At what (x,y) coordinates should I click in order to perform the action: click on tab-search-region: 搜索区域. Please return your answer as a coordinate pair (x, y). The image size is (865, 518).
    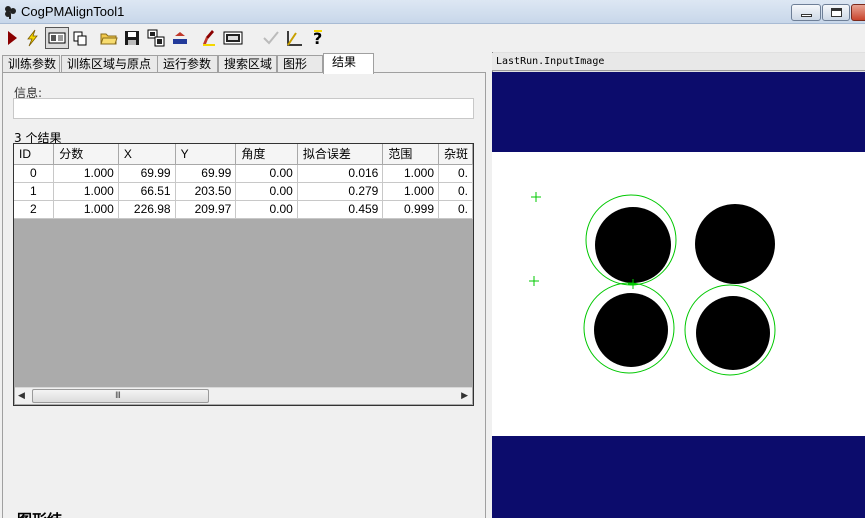
    Looking at the image, I should click on (247, 64).